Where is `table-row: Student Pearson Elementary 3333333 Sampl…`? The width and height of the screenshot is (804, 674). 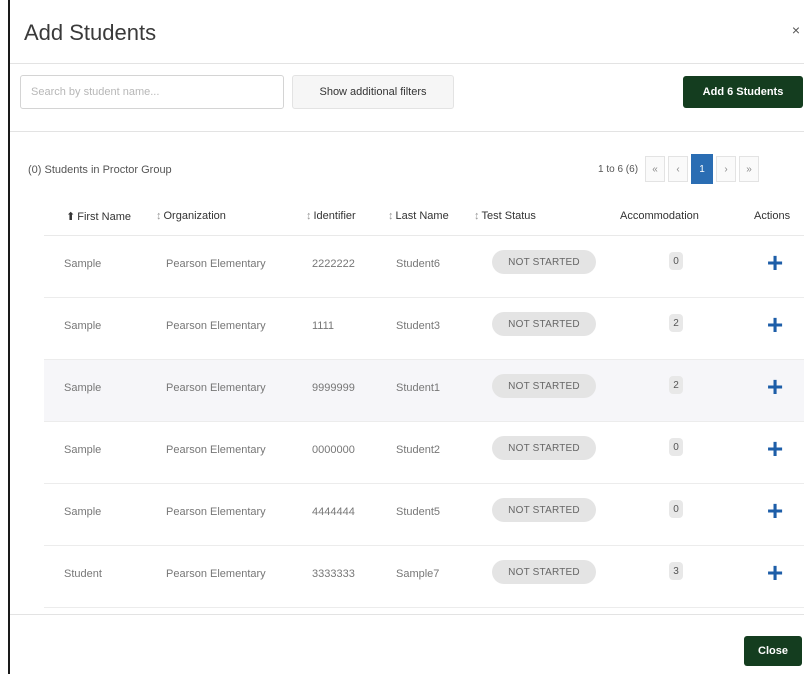 table-row: Student Pearson Elementary 3333333 Sampl… is located at coordinates (424, 577).